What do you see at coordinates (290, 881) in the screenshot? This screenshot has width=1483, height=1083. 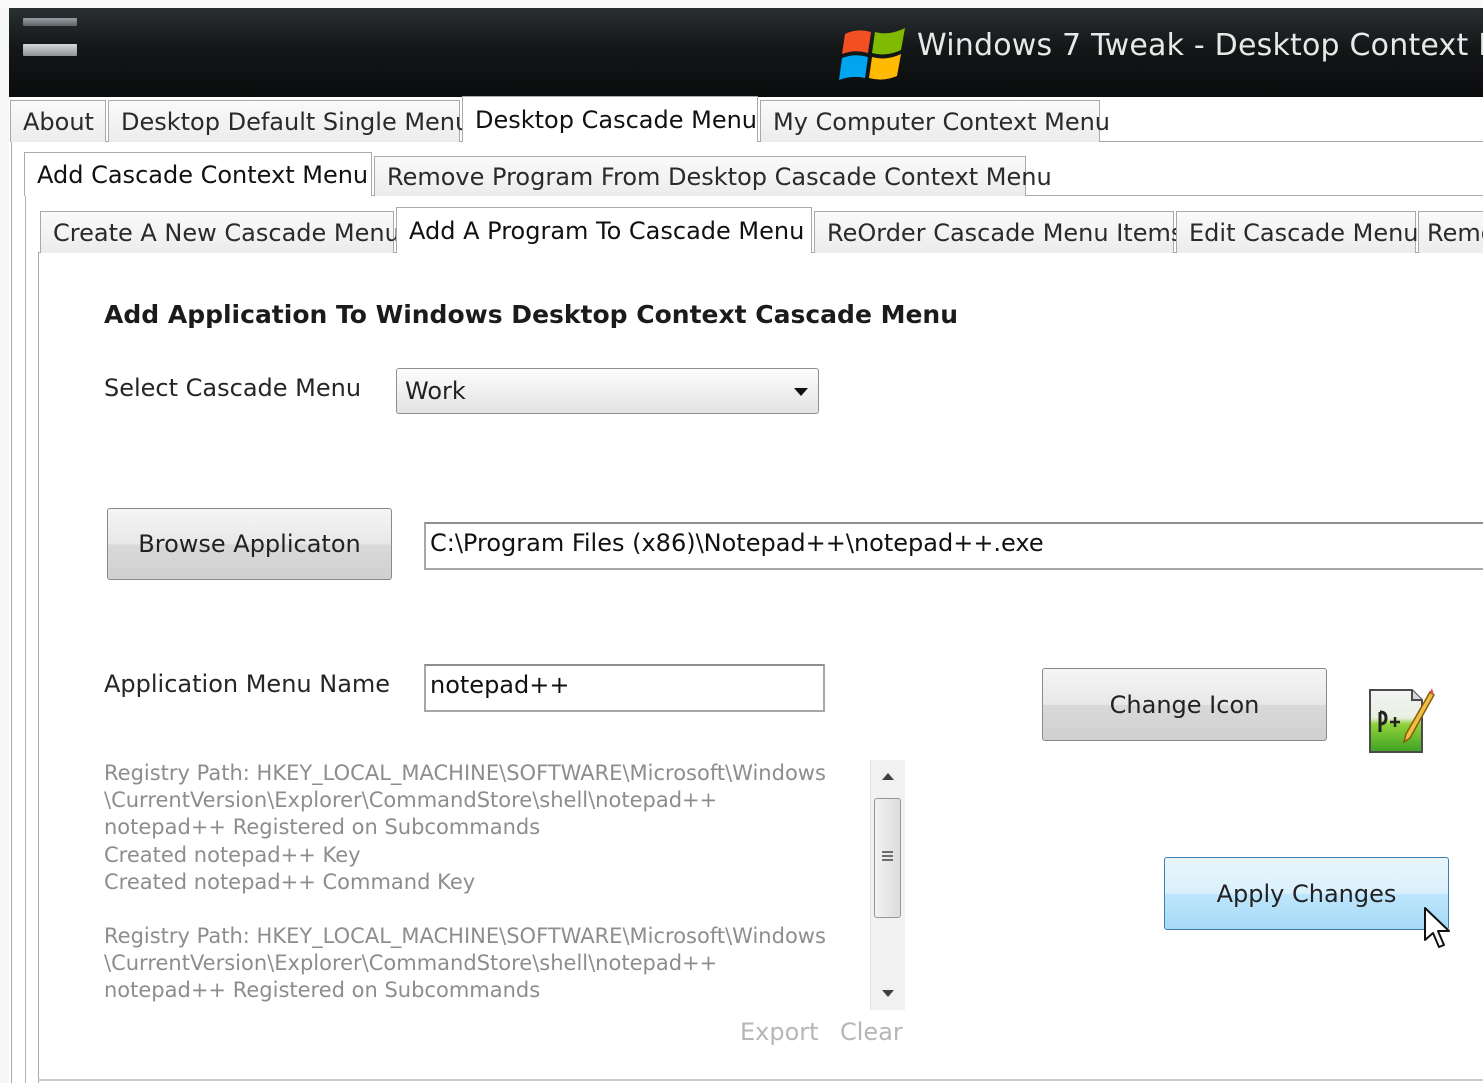 I see `log-line: Created notepad++ Command Key` at bounding box center [290, 881].